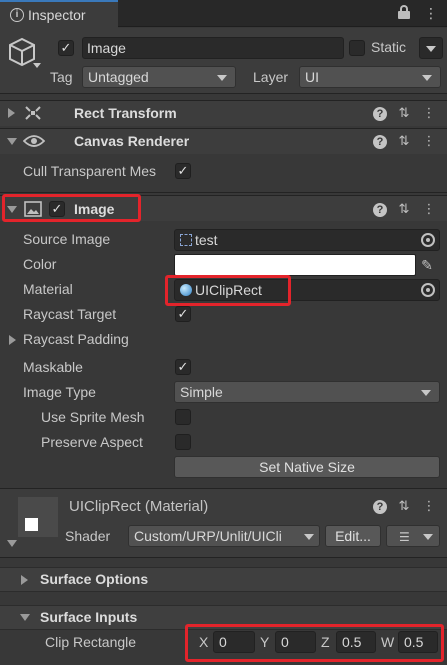  I want to click on color-field, so click(295, 265).